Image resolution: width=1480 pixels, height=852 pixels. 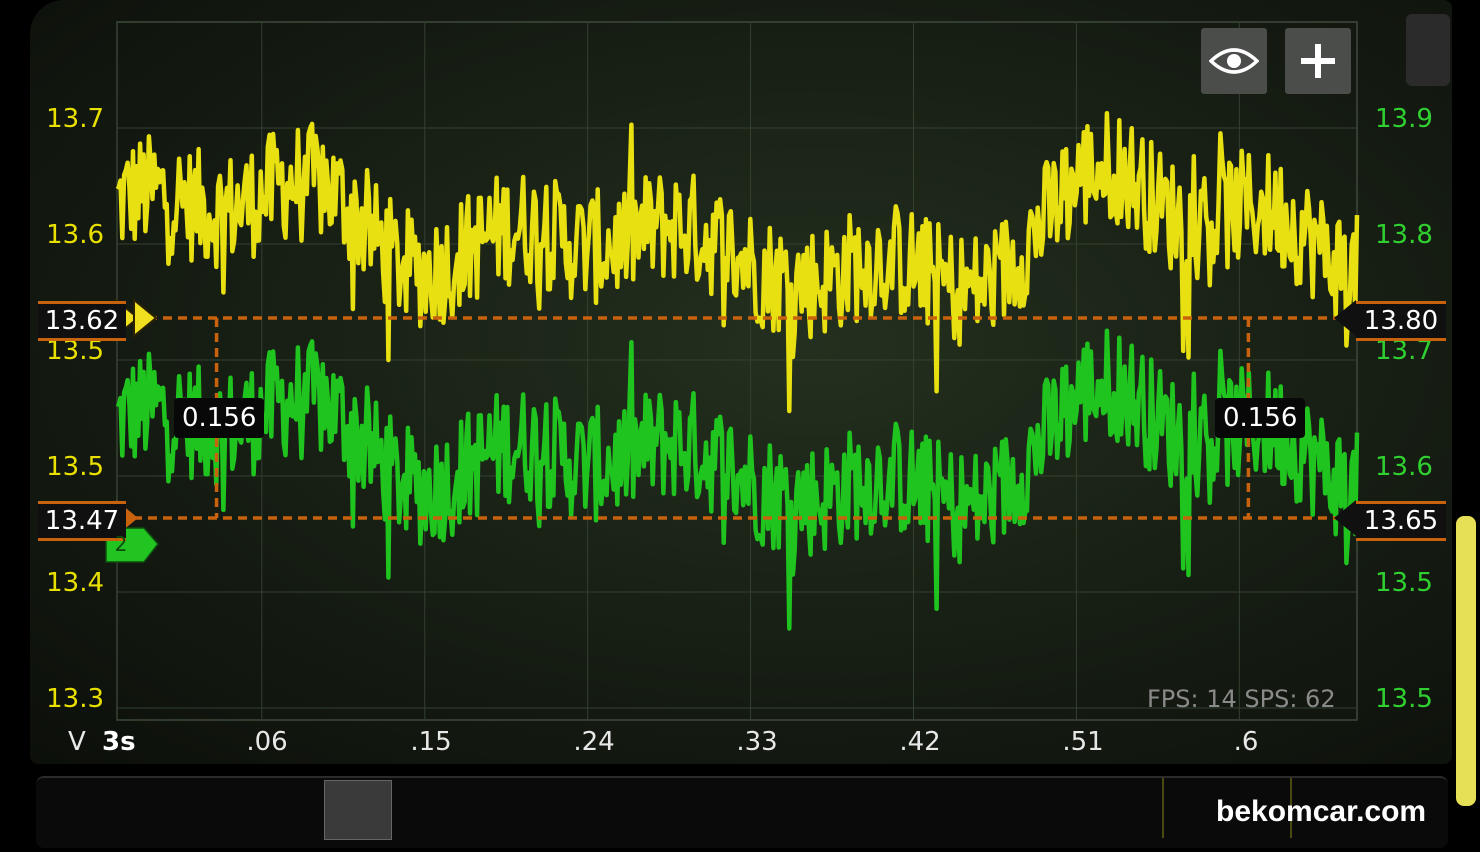 I want to click on fps-status: FPS: 14 SPS: 62, so click(x=1241, y=699).